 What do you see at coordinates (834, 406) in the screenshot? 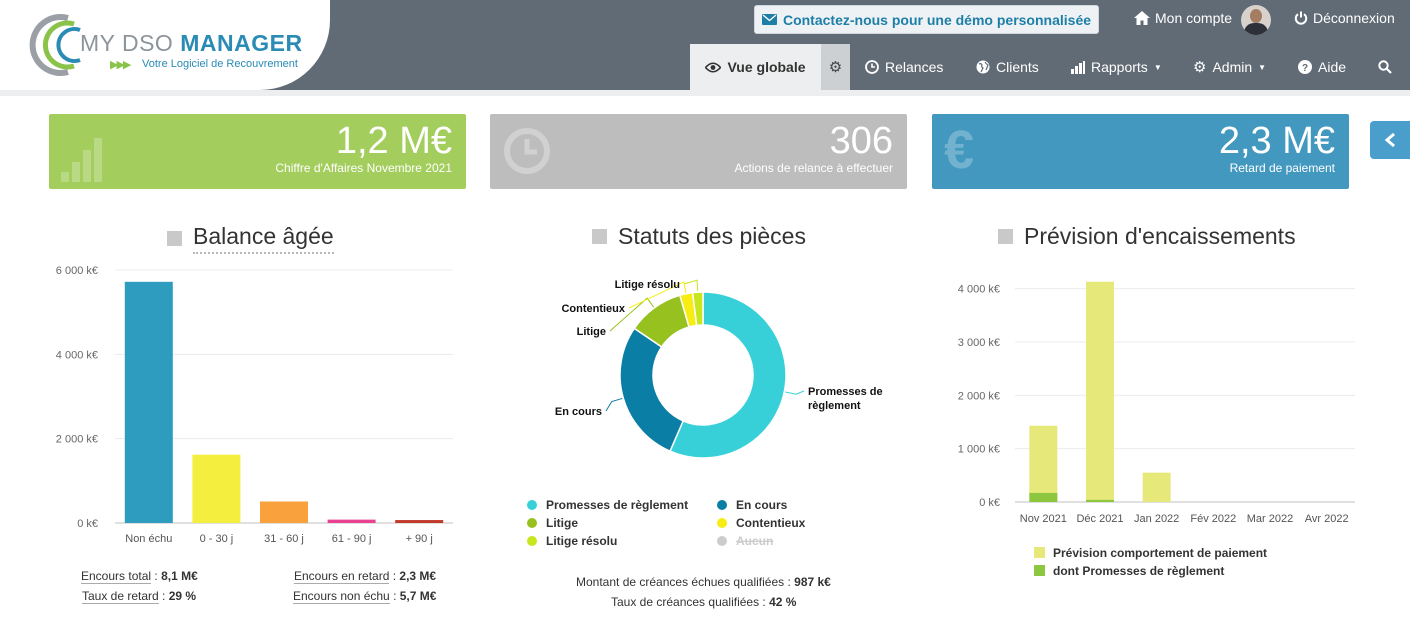
I see `donut-data-label: règlement` at bounding box center [834, 406].